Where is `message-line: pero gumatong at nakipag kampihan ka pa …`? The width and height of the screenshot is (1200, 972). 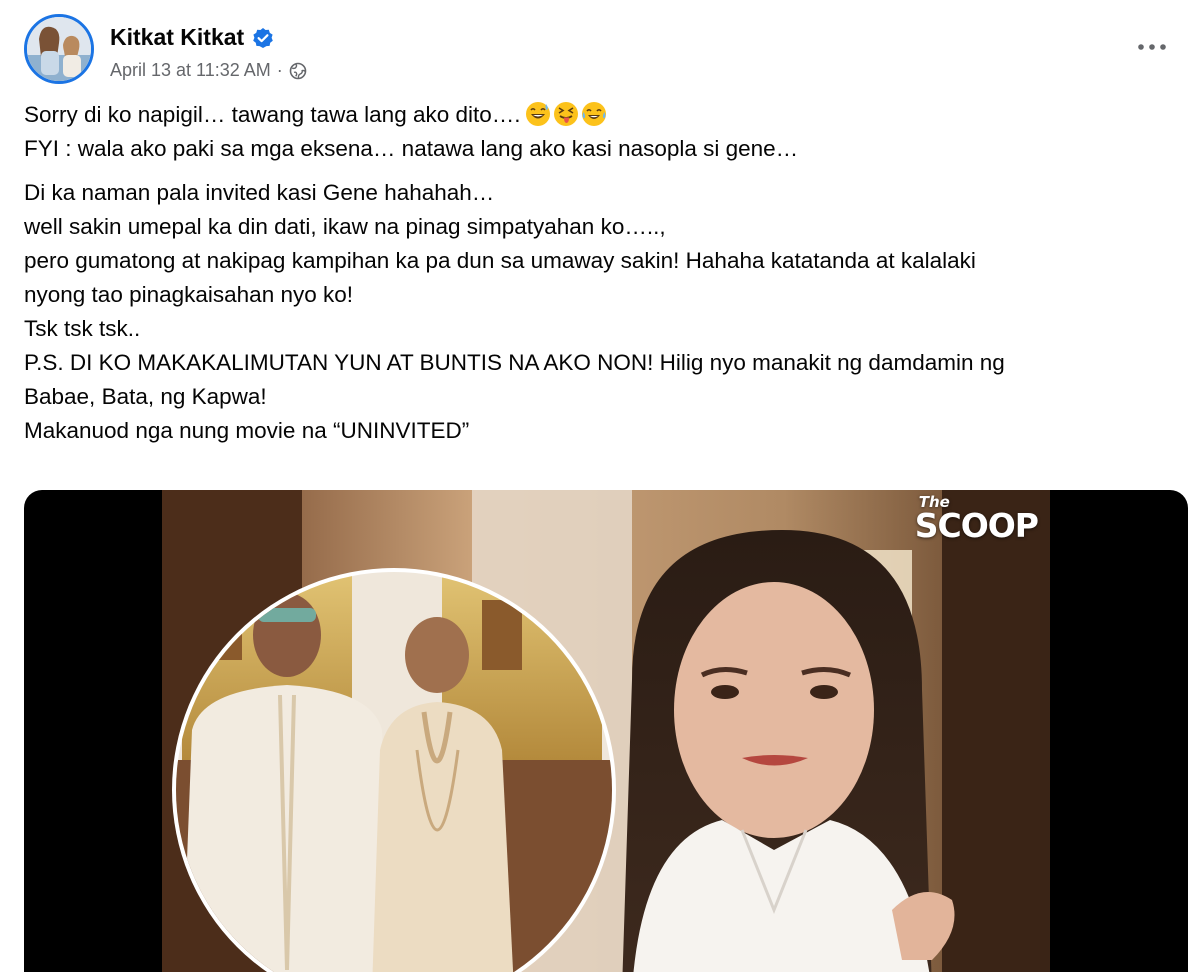
message-line: pero gumatong at nakipag kampihan ka pa … is located at coordinates (500, 260).